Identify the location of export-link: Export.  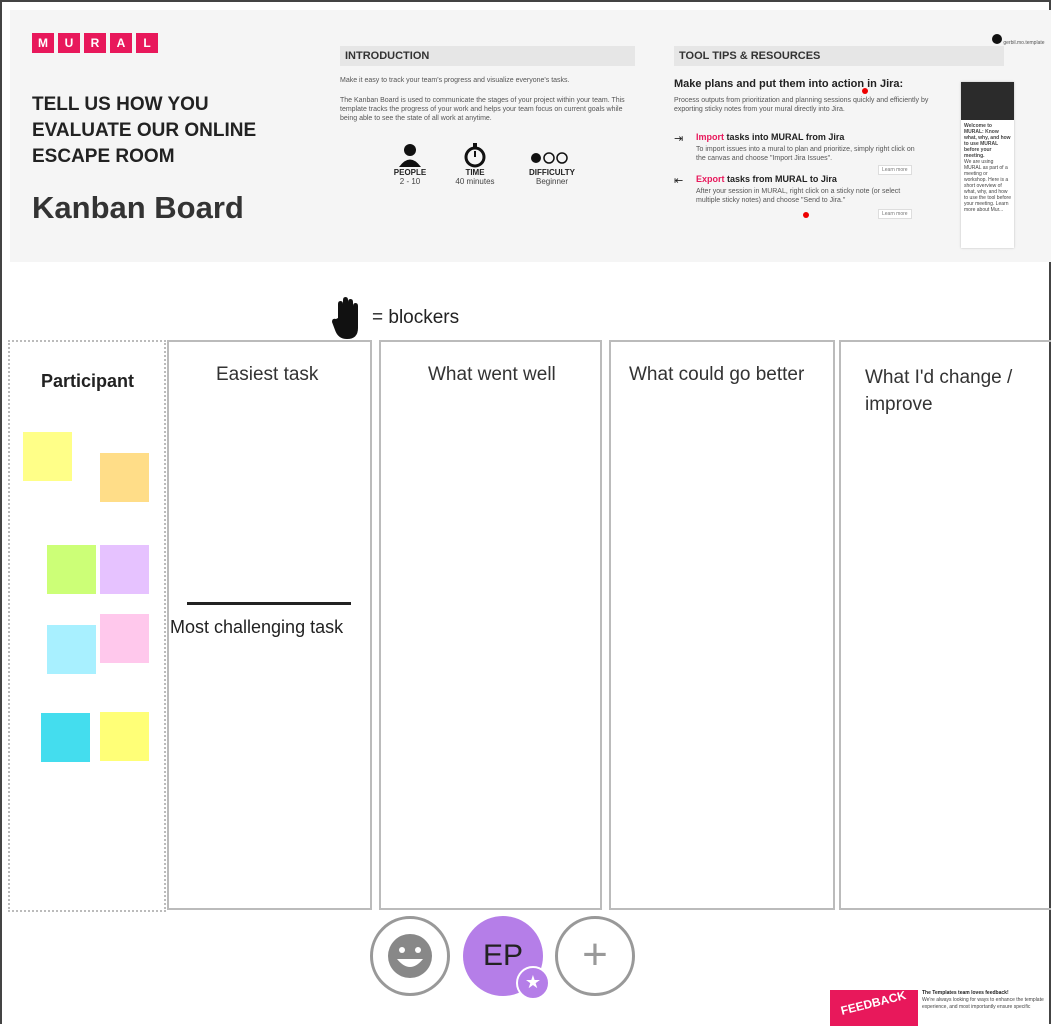
(710, 179).